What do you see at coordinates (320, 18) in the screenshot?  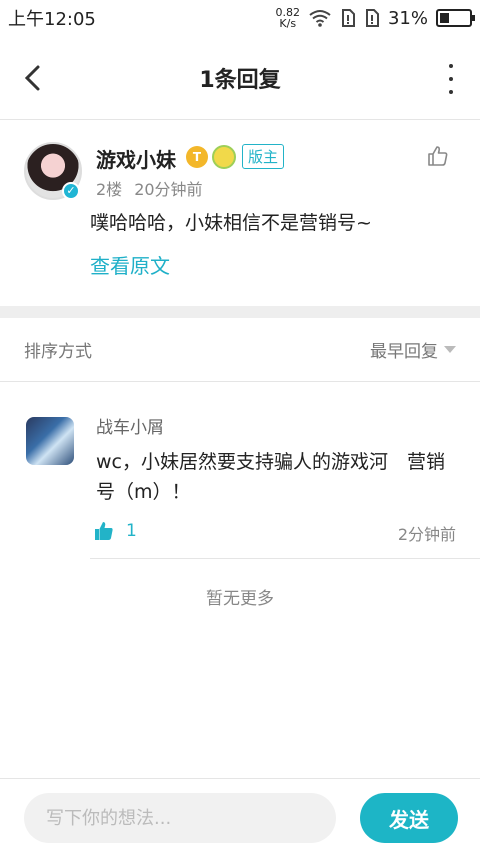 I see `wifi-icon` at bounding box center [320, 18].